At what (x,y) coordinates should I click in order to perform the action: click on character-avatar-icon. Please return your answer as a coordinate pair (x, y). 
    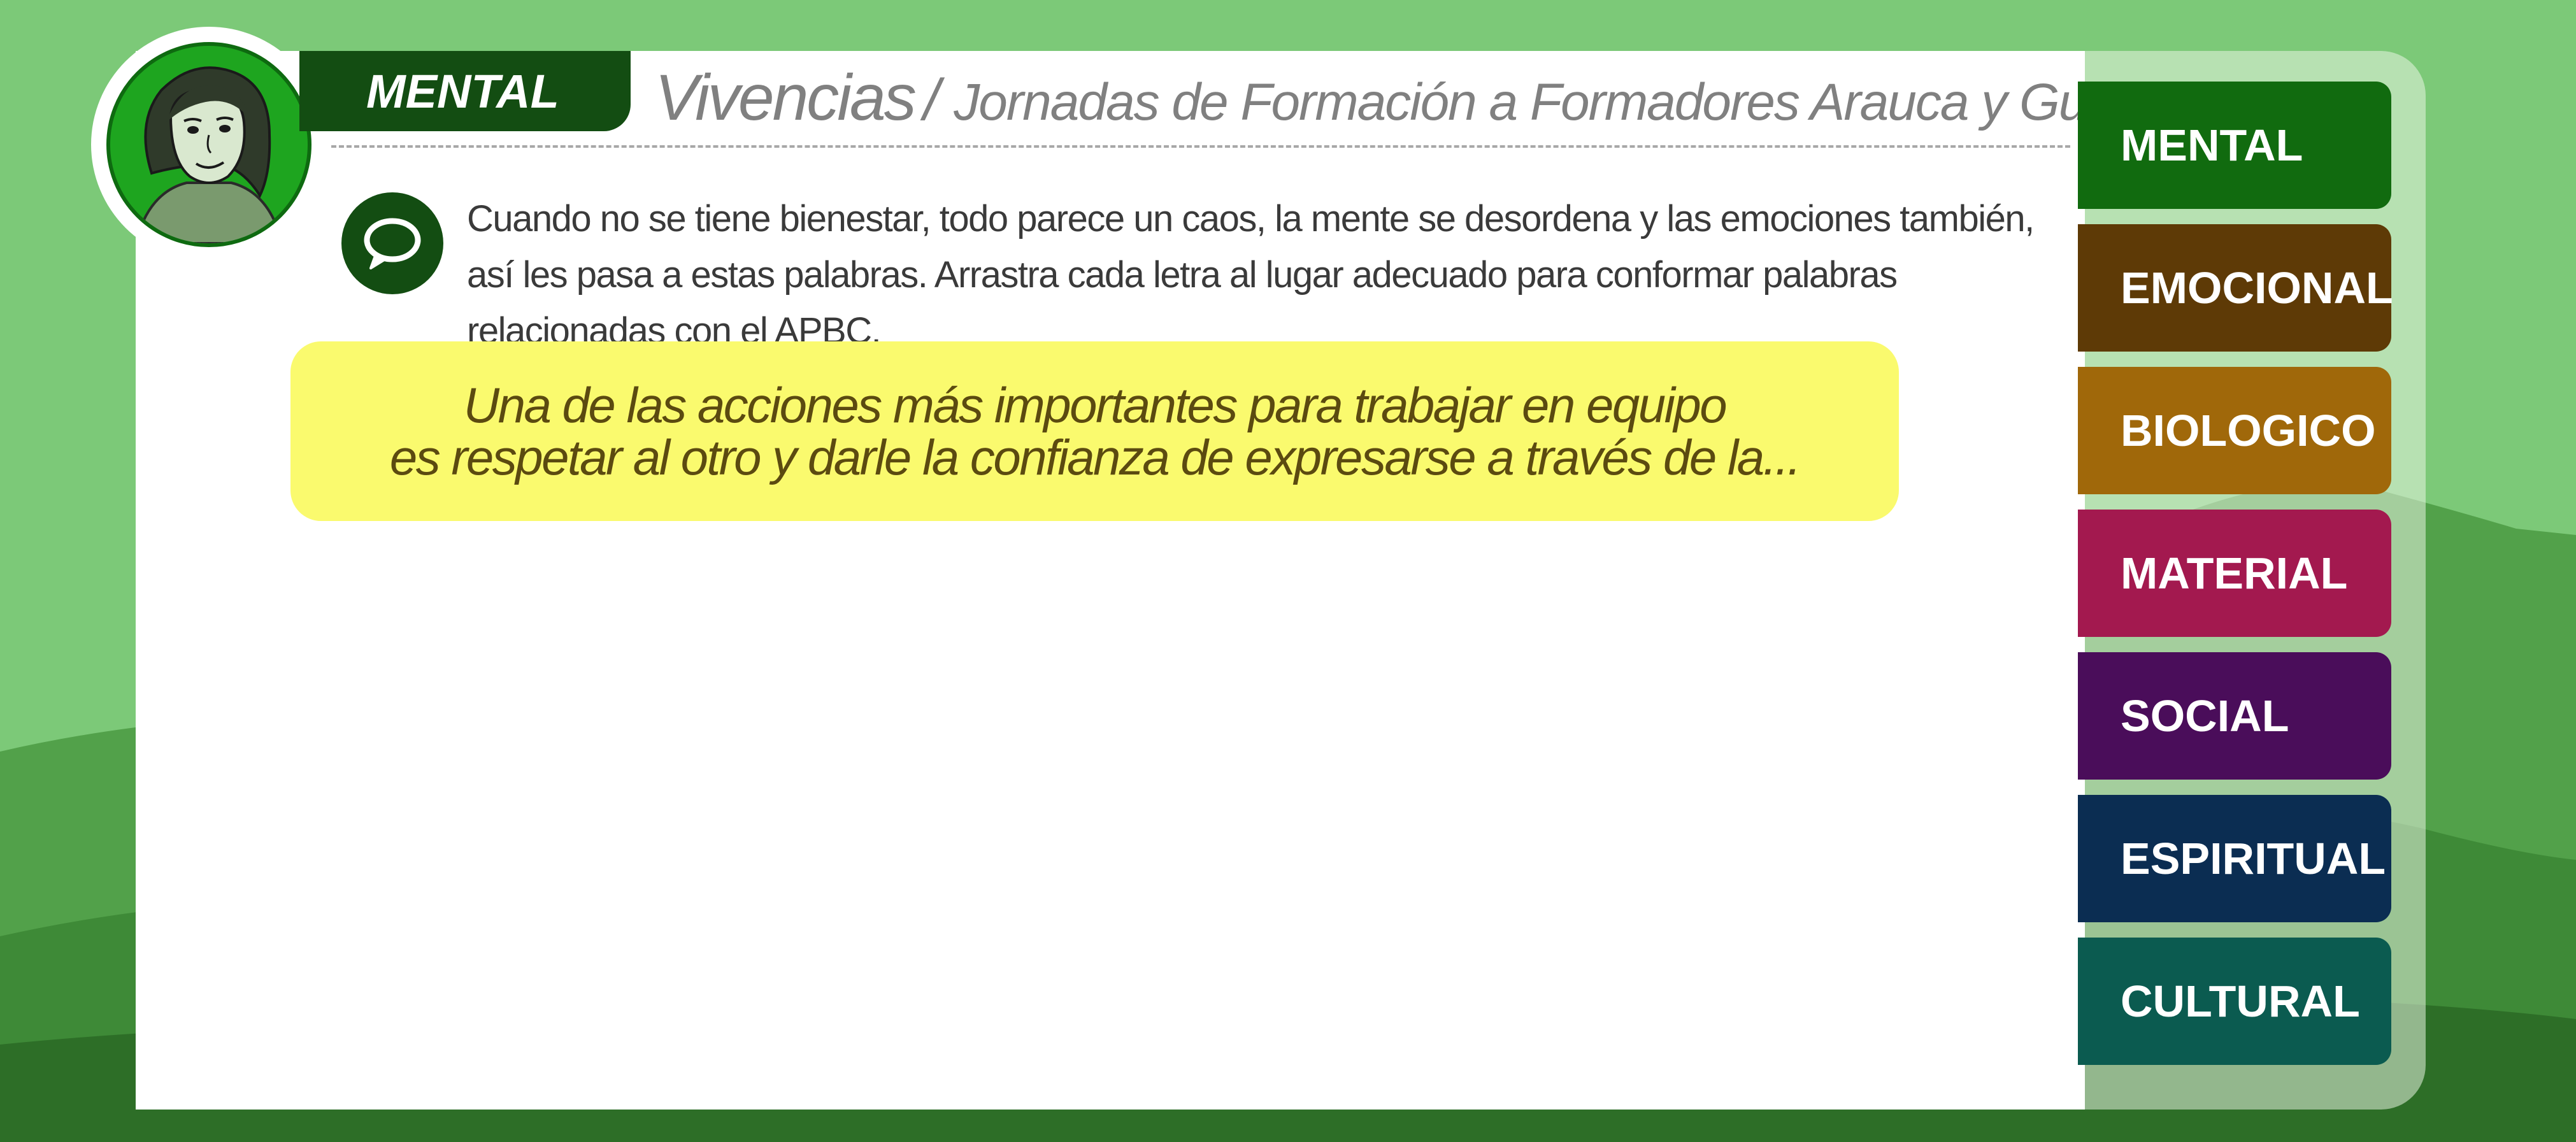
    Looking at the image, I should click on (208, 144).